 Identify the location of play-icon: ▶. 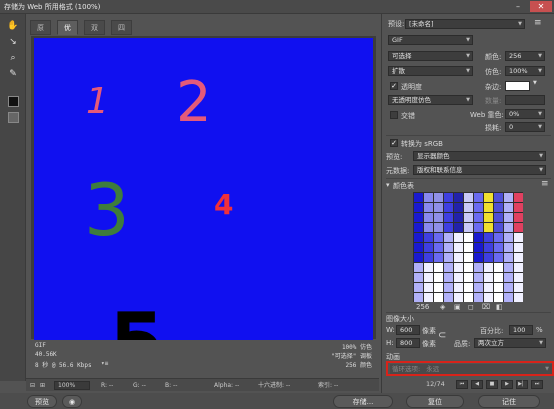
(507, 384).